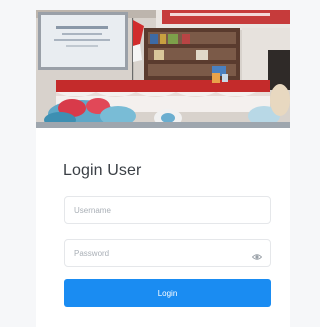 The height and width of the screenshot is (327, 320). I want to click on password-field-wrapper, so click(167, 253).